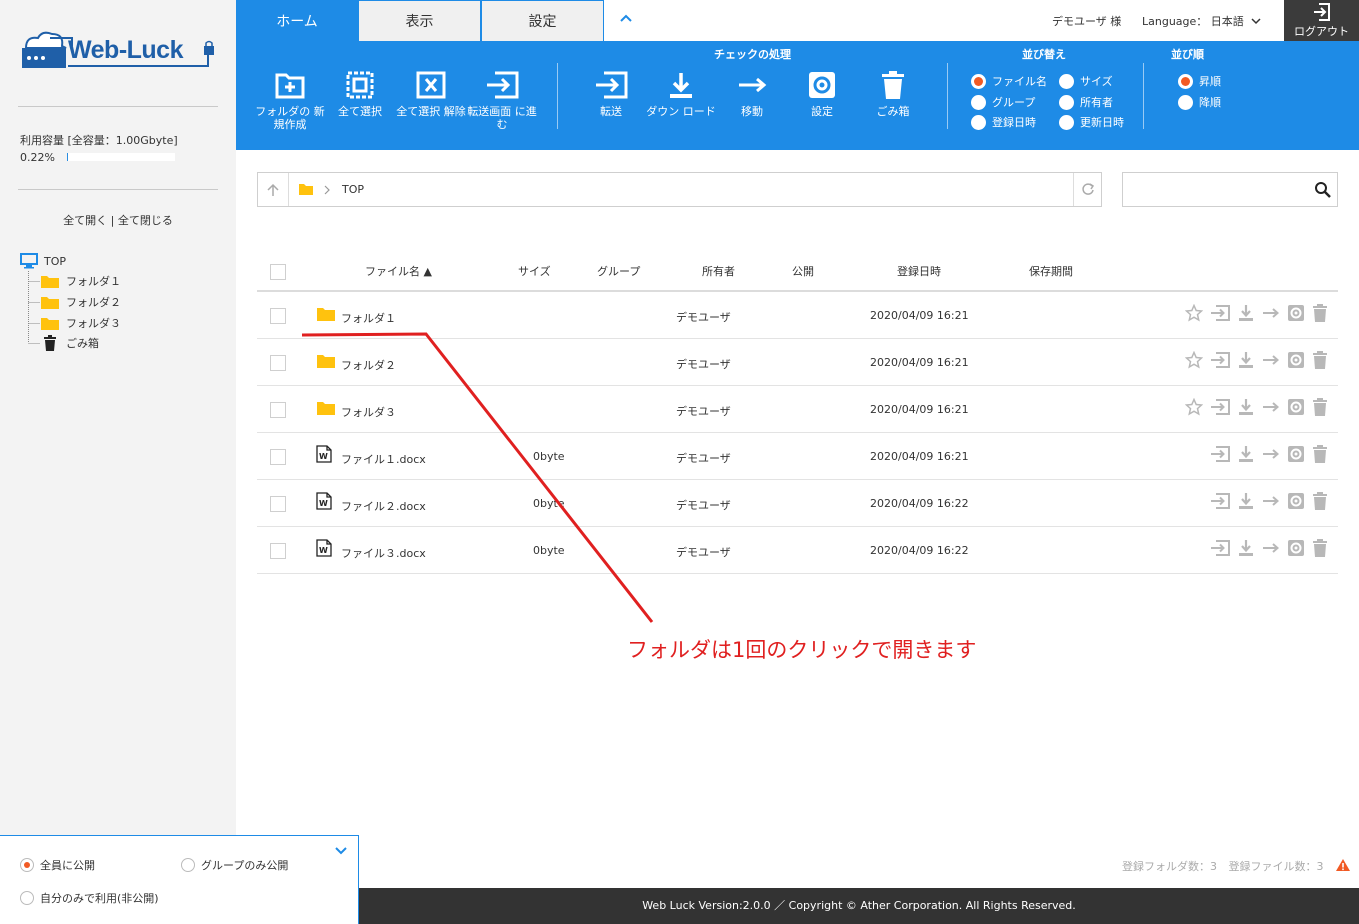 This screenshot has width=1359, height=924. What do you see at coordinates (383, 459) in the screenshot?
I see `file-name-link: ファイル１.docx` at bounding box center [383, 459].